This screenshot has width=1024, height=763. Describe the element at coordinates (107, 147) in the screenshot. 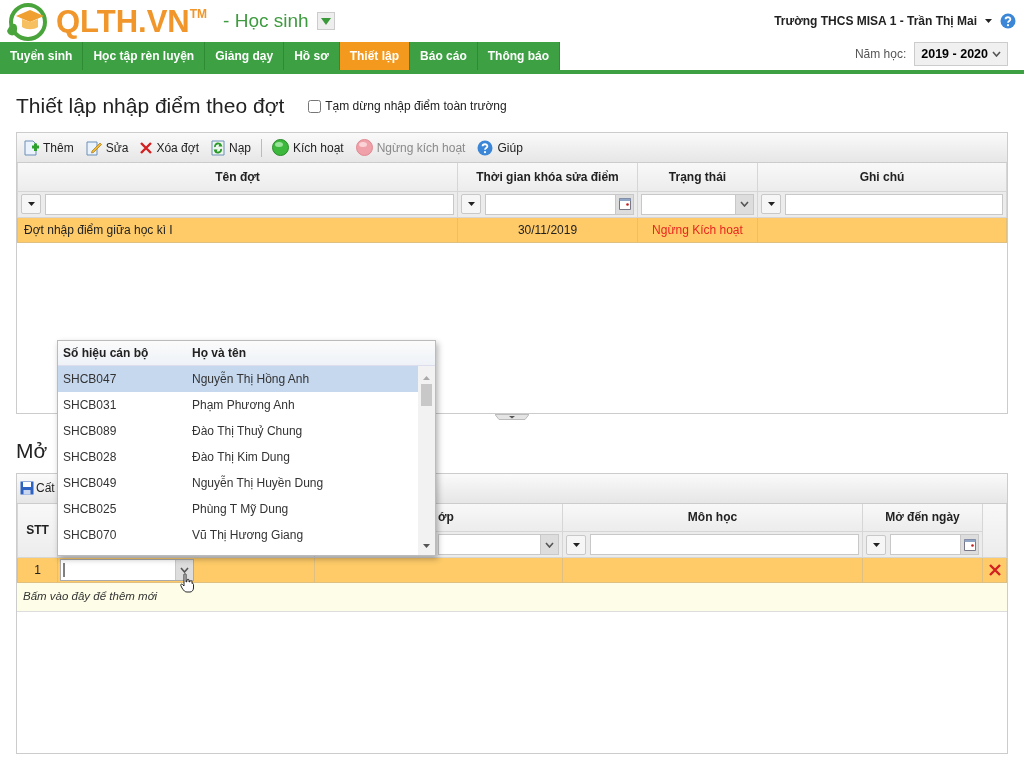

I see `toolbar-button: Sửa` at that location.